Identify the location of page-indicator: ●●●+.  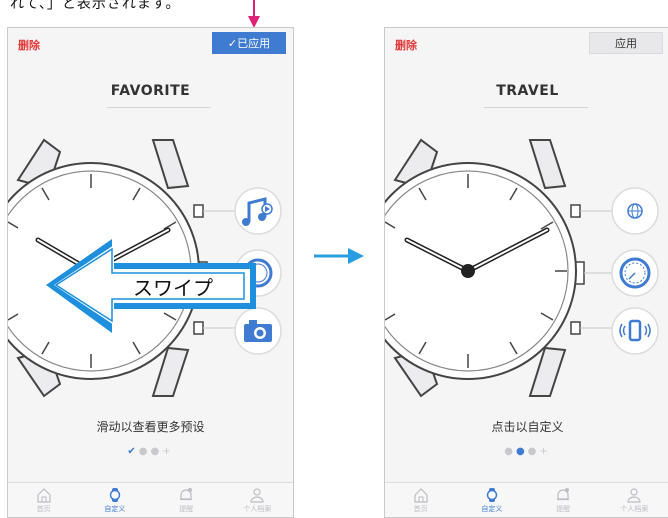
(527, 451).